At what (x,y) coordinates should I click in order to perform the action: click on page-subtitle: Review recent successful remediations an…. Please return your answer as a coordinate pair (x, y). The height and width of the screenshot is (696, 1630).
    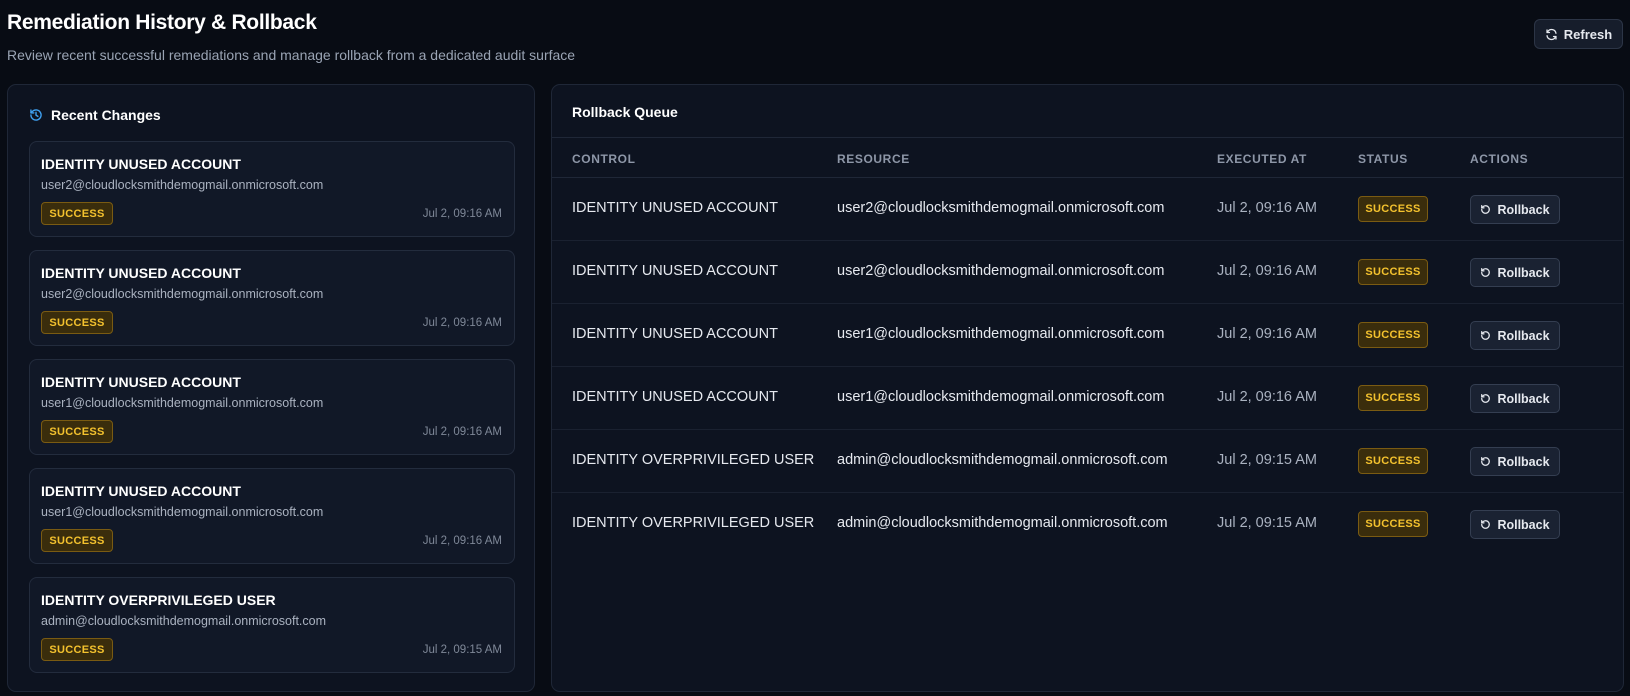
    Looking at the image, I should click on (291, 55).